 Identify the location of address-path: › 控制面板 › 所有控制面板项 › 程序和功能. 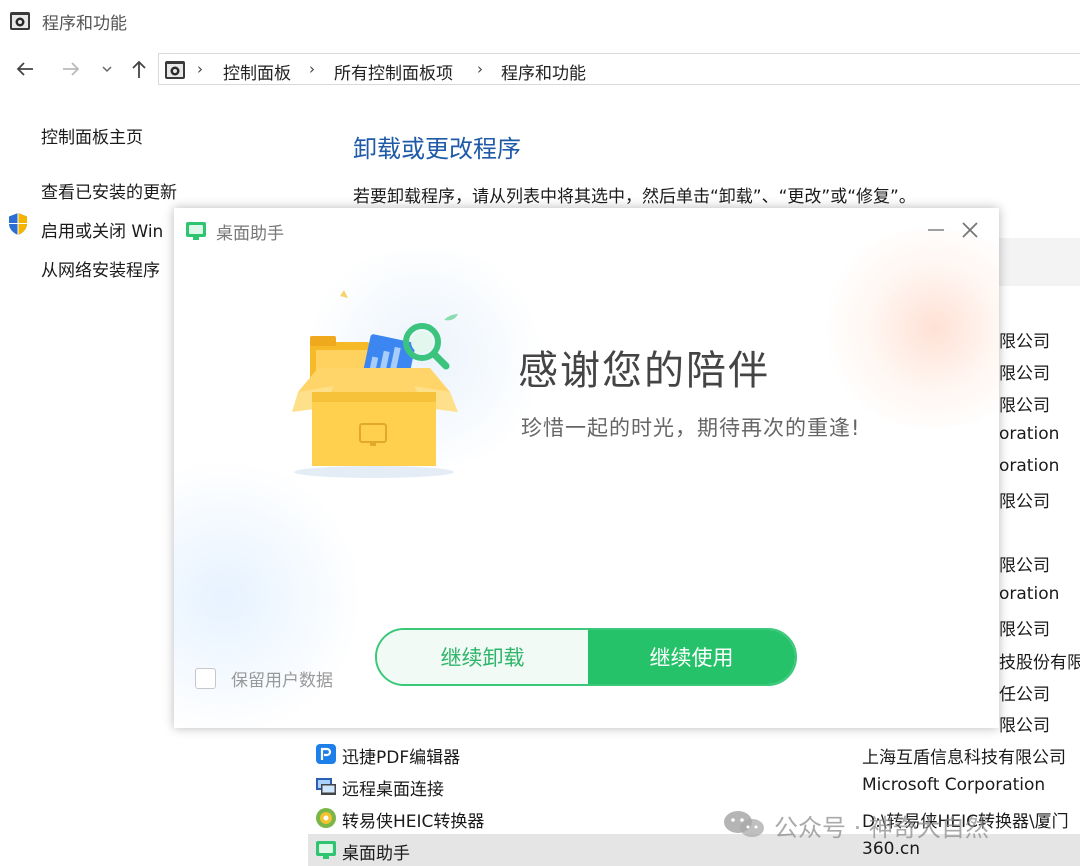
(619, 69).